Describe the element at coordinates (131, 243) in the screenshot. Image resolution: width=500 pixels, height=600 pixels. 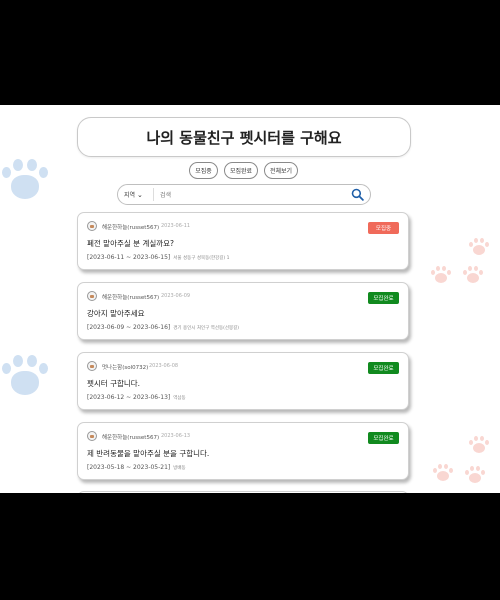
I see `post-title: 폐전 맡아주실 분 계실까요?` at that location.